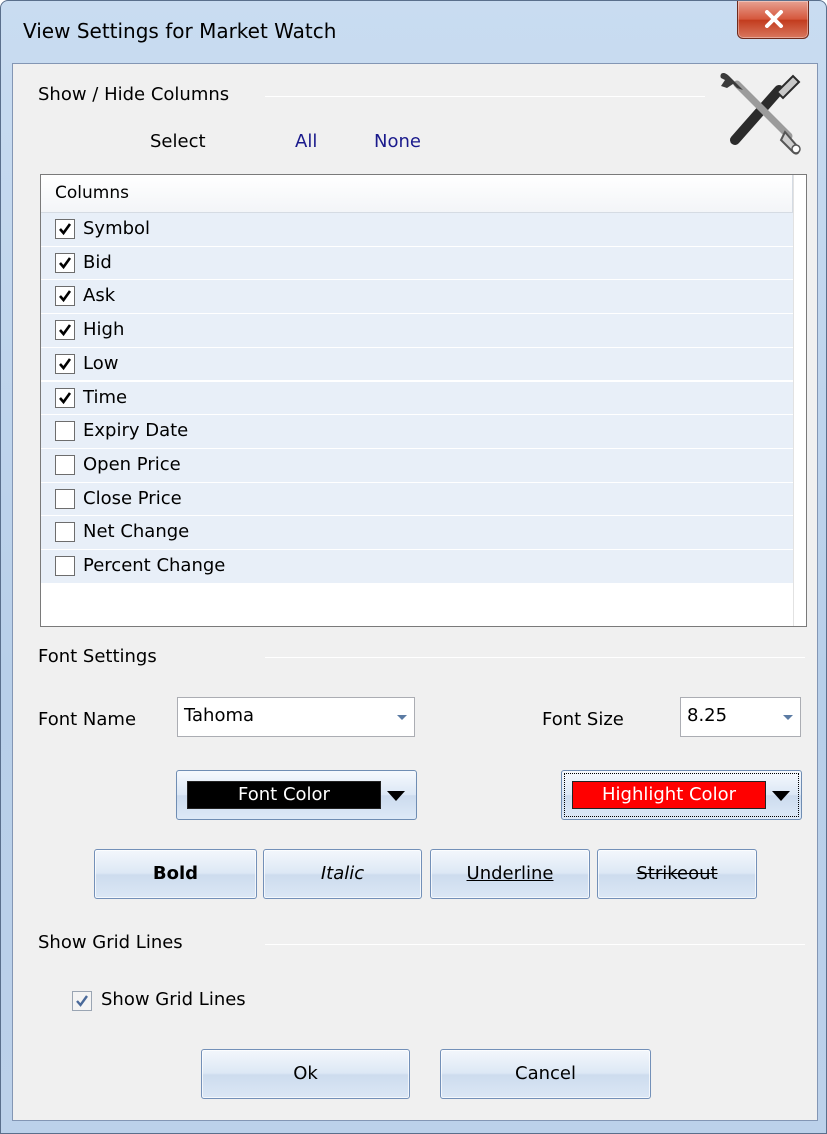  What do you see at coordinates (413, 31) in the screenshot?
I see `title-bar: View Settings for Market Watch` at bounding box center [413, 31].